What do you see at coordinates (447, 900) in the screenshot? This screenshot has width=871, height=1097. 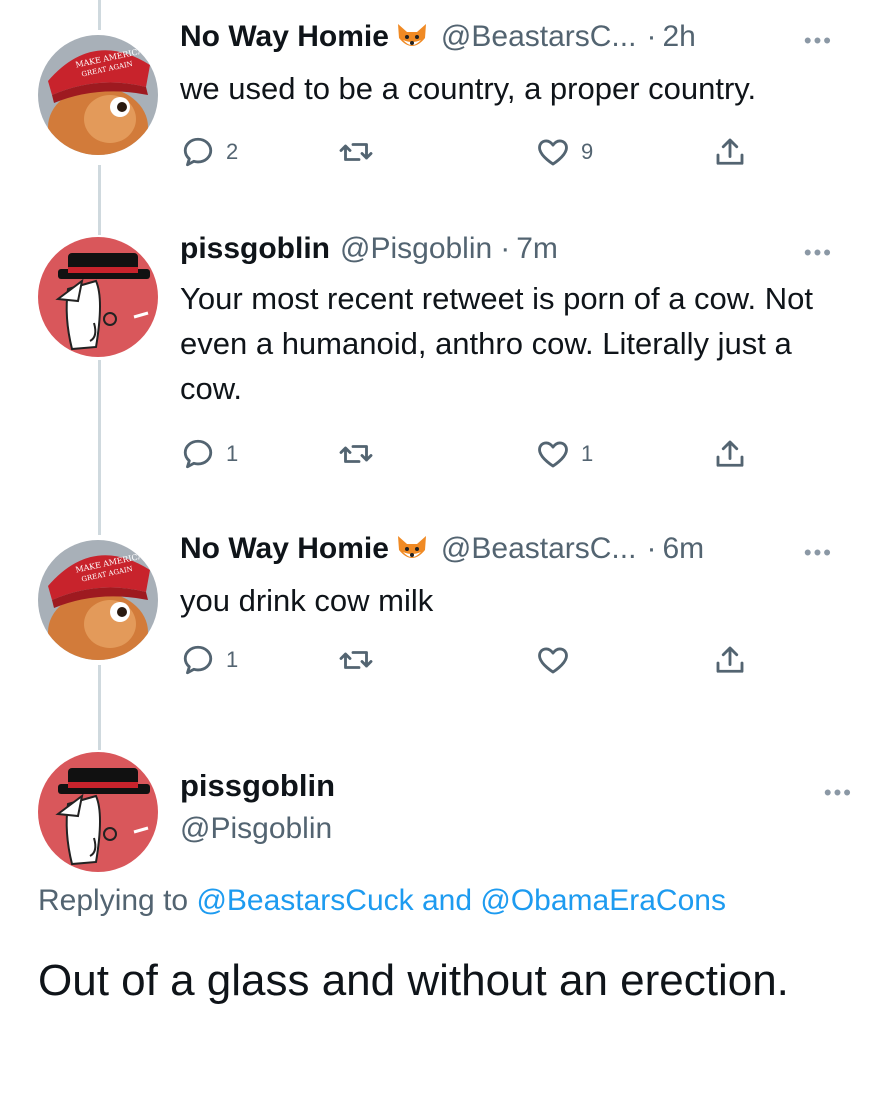 I see `reply-and-text: and` at bounding box center [447, 900].